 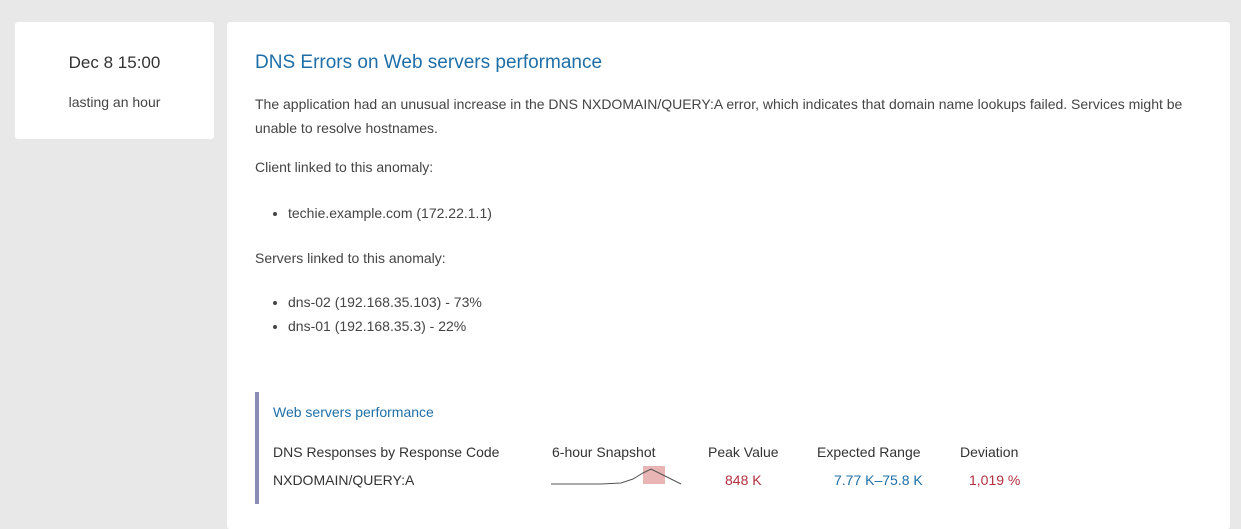 I want to click on header-peak: Peak Value, so click(x=743, y=452).